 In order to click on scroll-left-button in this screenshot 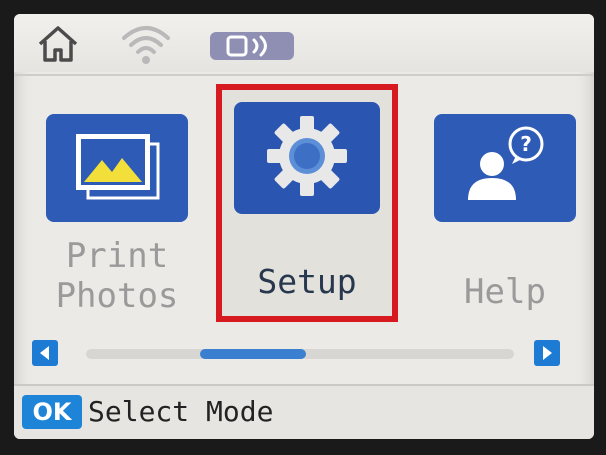, I will do `click(45, 353)`.